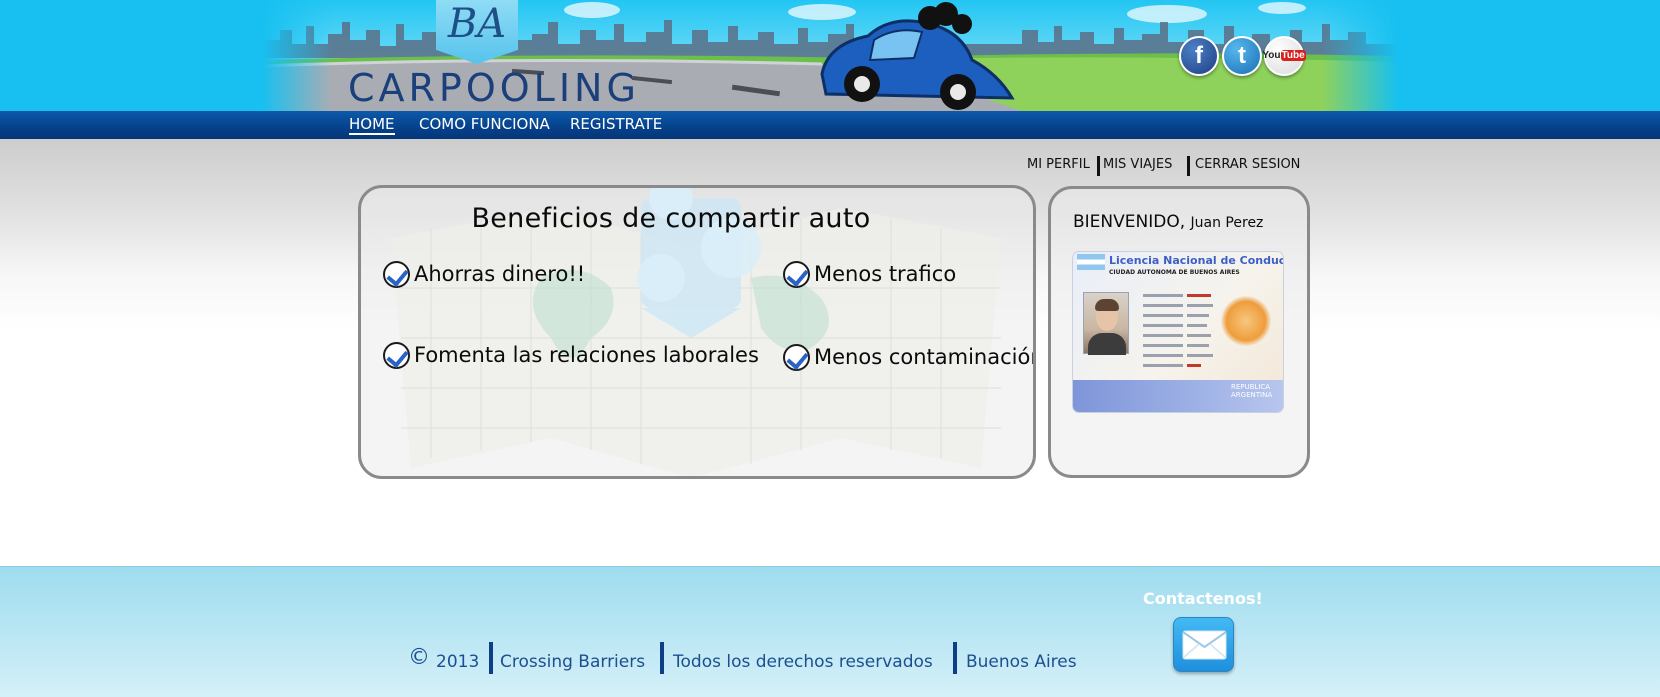  What do you see at coordinates (1091, 262) in the screenshot?
I see `flag-icon` at bounding box center [1091, 262].